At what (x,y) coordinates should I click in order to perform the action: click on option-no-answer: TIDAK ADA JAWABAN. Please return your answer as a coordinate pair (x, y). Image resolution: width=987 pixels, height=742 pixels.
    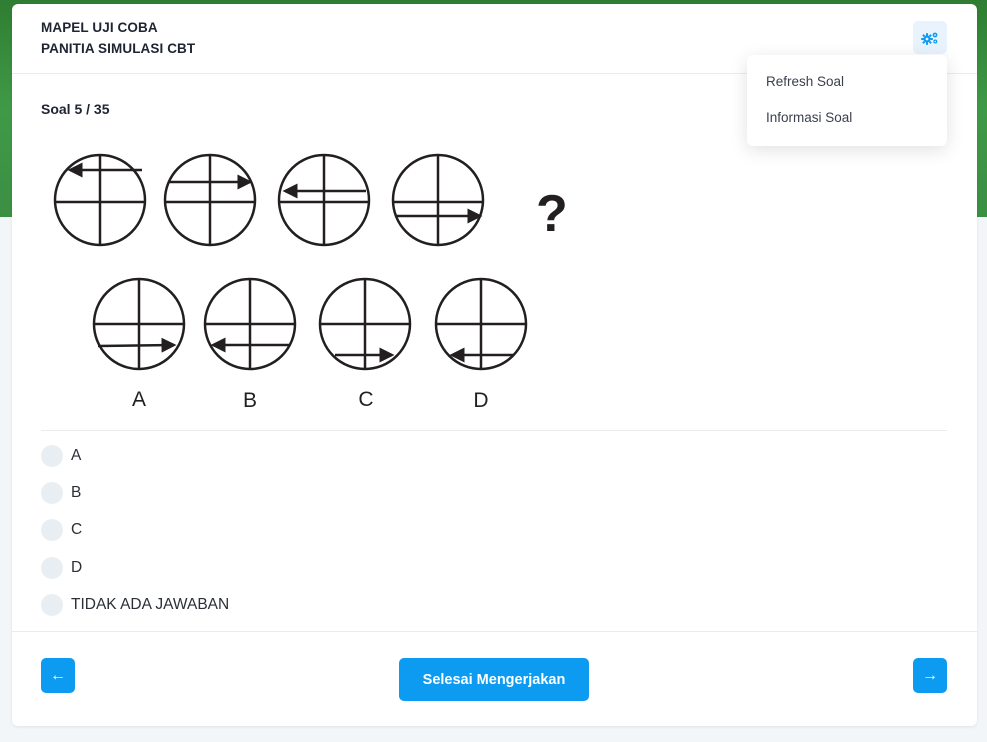
    Looking at the image, I should click on (135, 605).